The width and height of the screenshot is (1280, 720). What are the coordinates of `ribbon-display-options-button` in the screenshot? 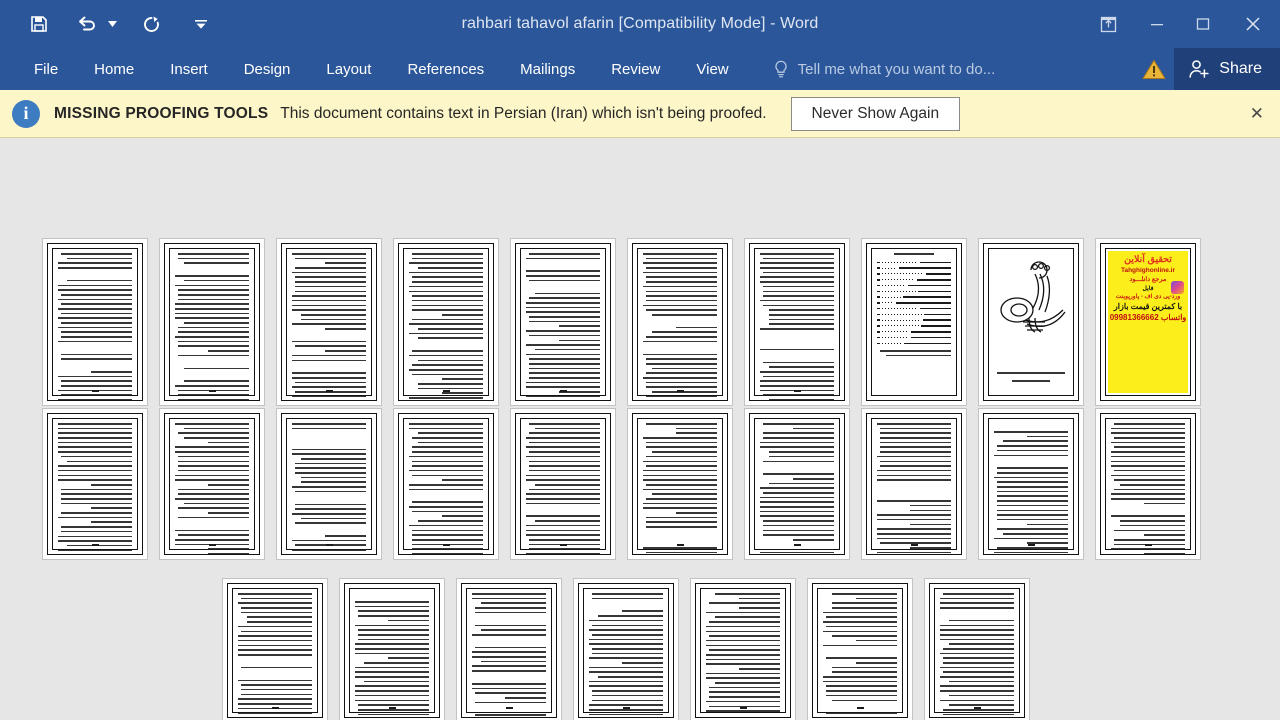 It's located at (1108, 24).